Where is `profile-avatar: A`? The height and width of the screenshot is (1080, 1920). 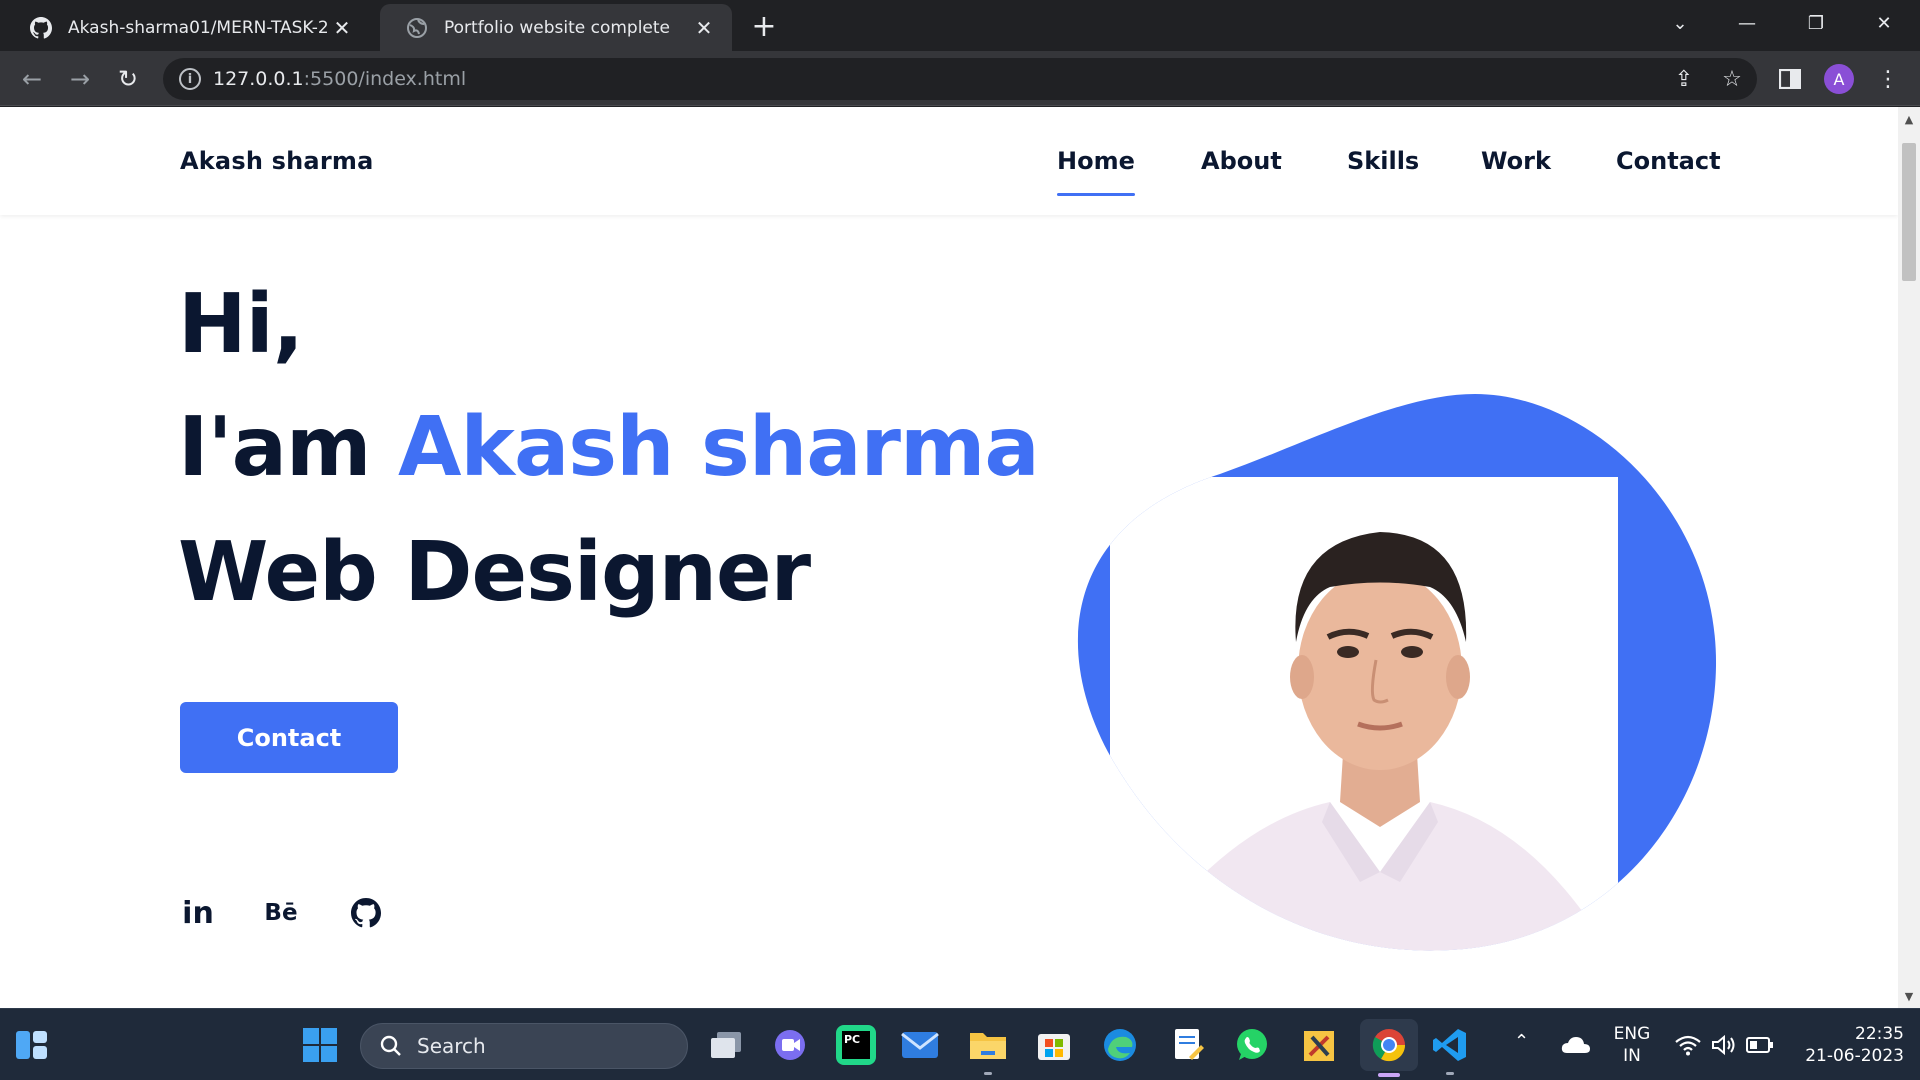
profile-avatar: A is located at coordinates (1839, 79).